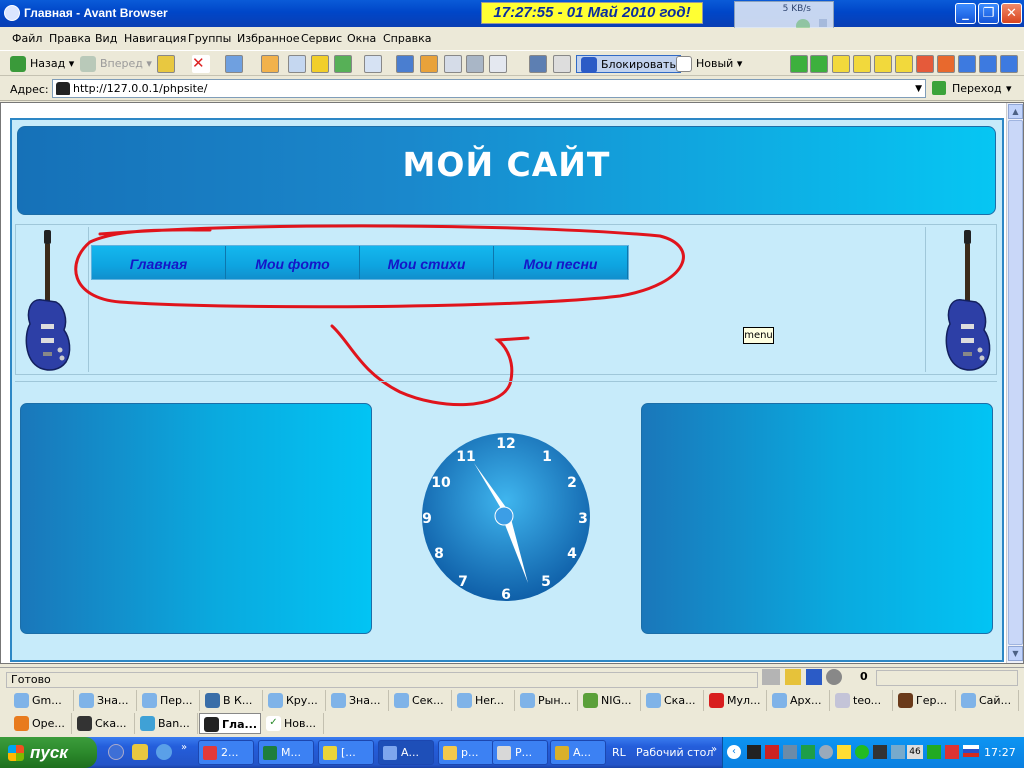 The image size is (1024, 768). What do you see at coordinates (952, 752) in the screenshot?
I see `tray-bars-icon` at bounding box center [952, 752].